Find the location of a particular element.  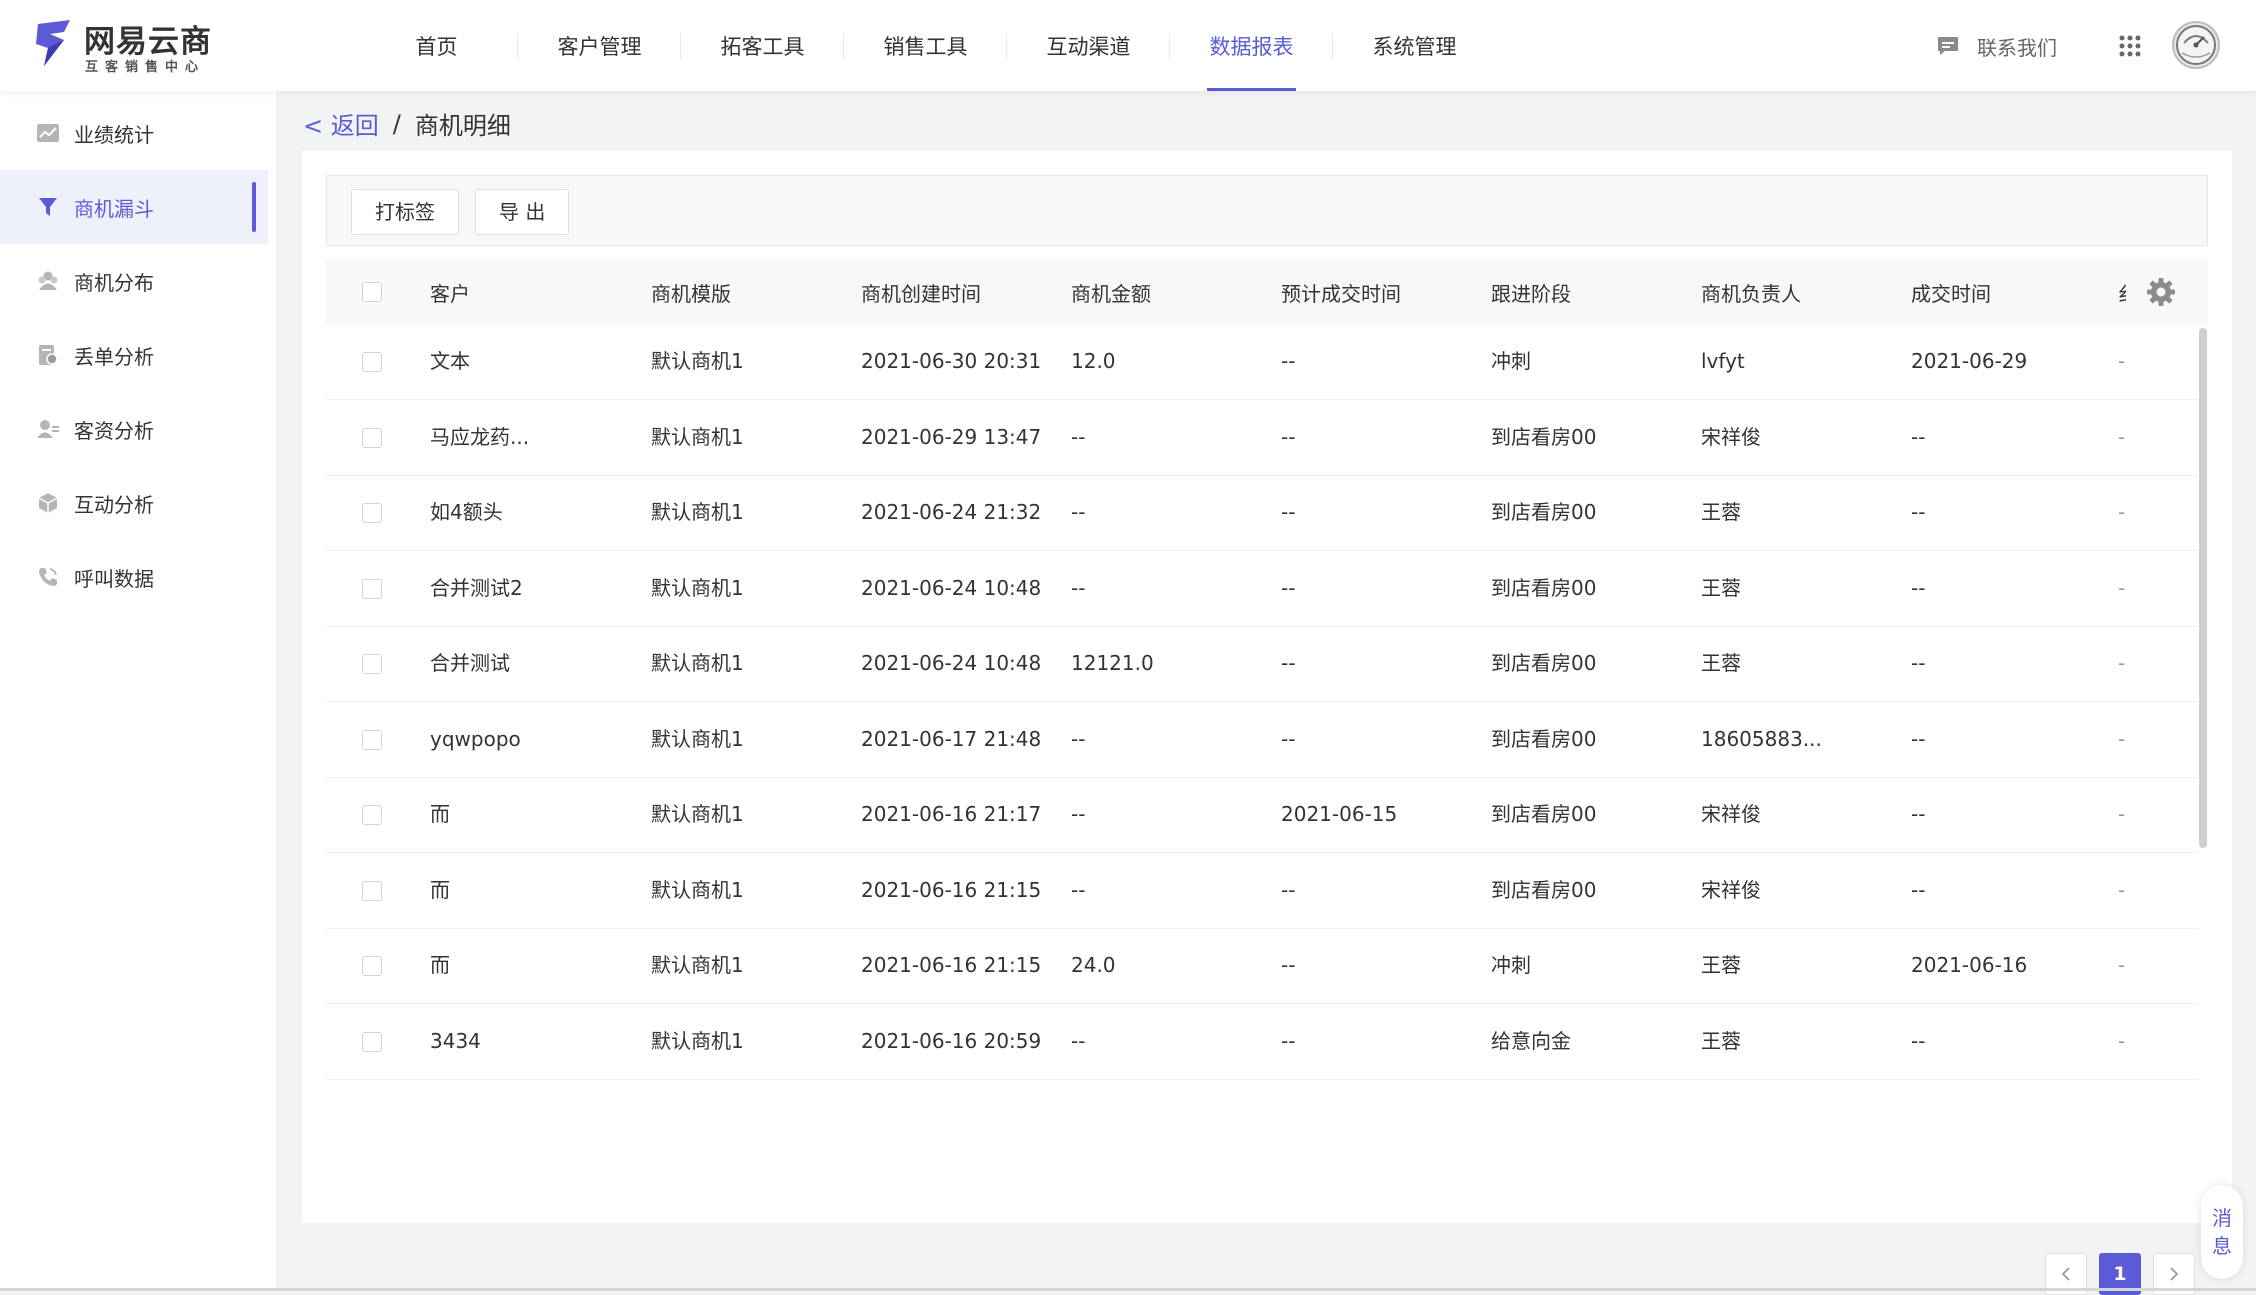

sidebar: 业绩统计 商机漏斗 商机分布 丢单分析 客资分析 互动分析 呼叫数据 is located at coordinates (138, 691).